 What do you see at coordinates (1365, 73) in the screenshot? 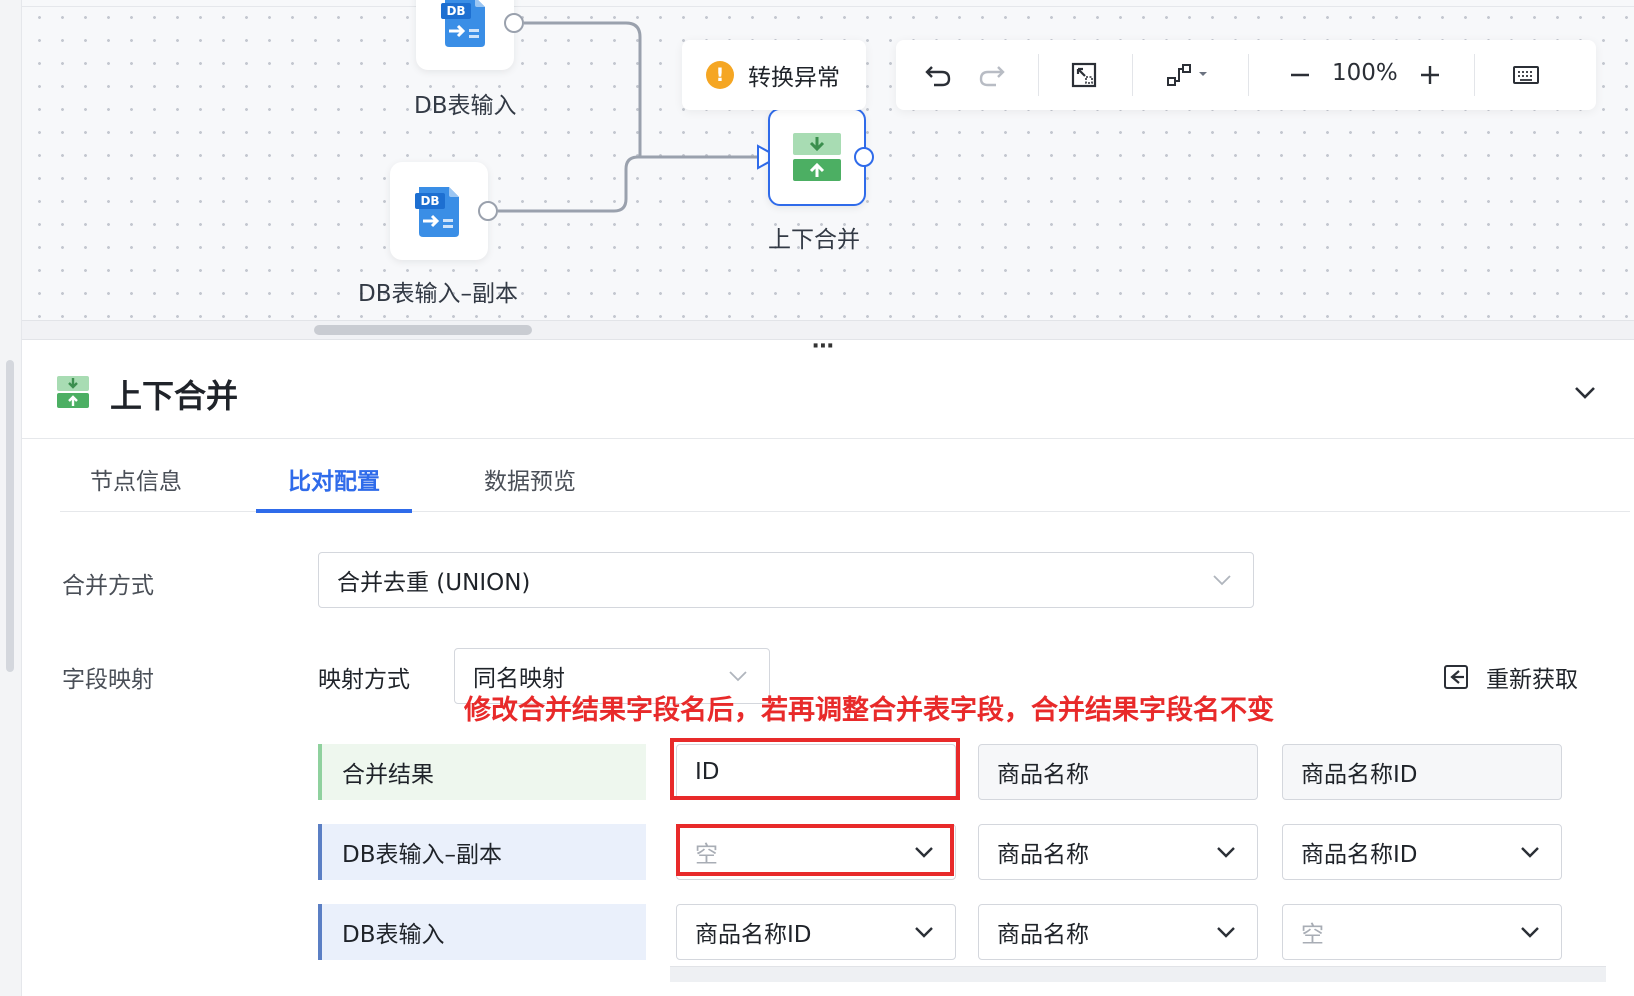
I see `zoom-level: 100%` at bounding box center [1365, 73].